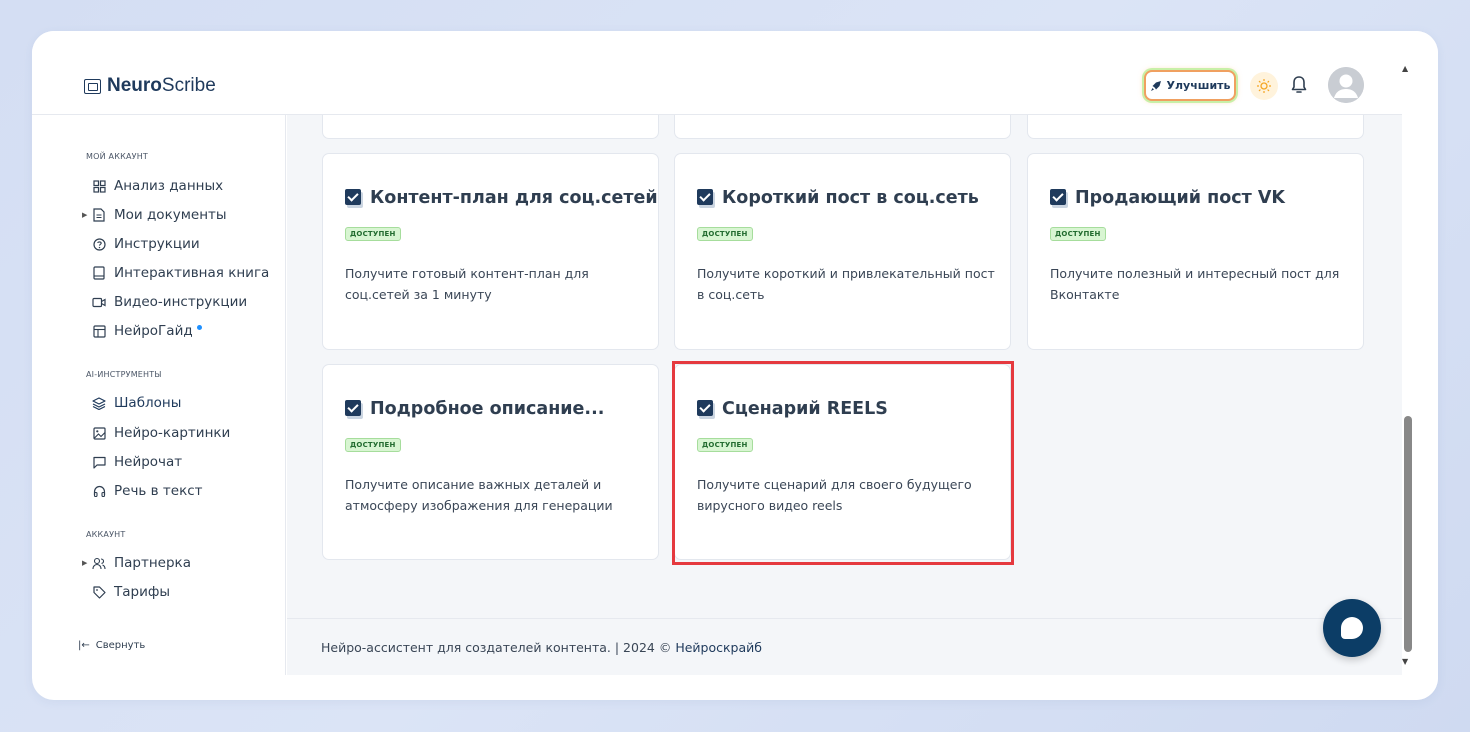 The image size is (1470, 732). I want to click on sidebar-item-label: Мои документы, so click(170, 215).